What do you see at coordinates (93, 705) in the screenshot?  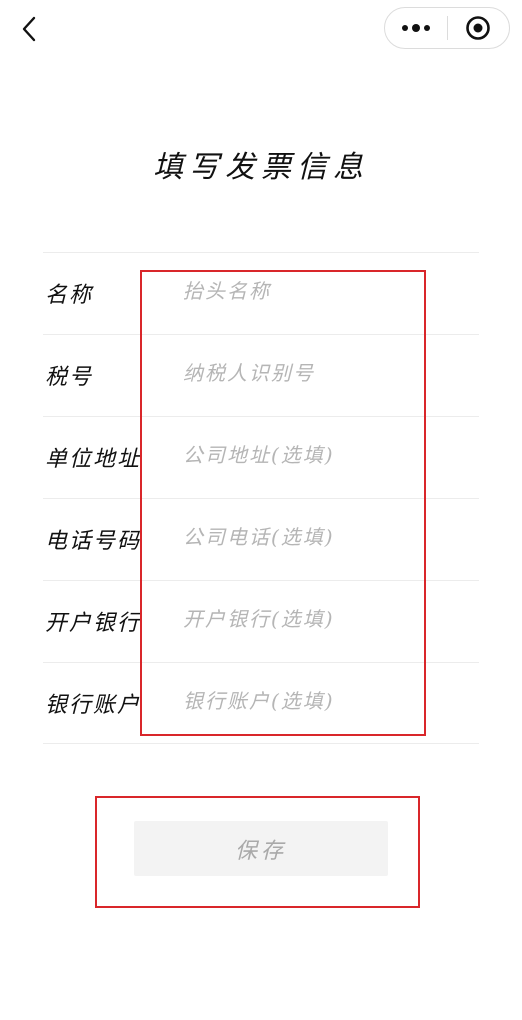 I see `field-label-account: 银行账户` at bounding box center [93, 705].